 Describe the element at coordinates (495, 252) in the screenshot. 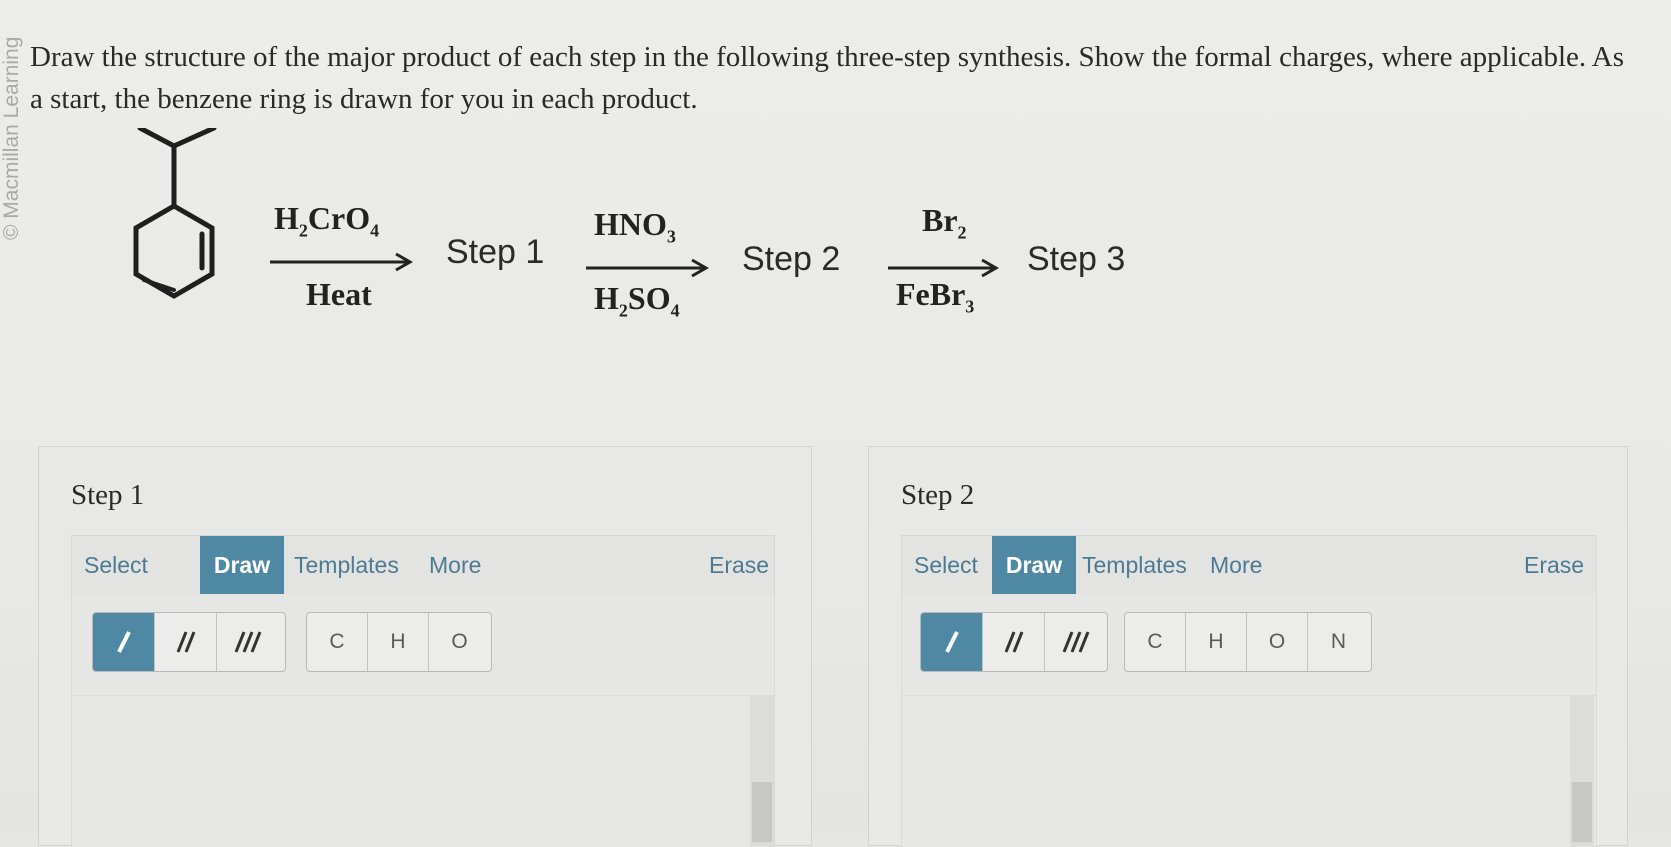

I see `scheme-step1-label: Step 1` at that location.